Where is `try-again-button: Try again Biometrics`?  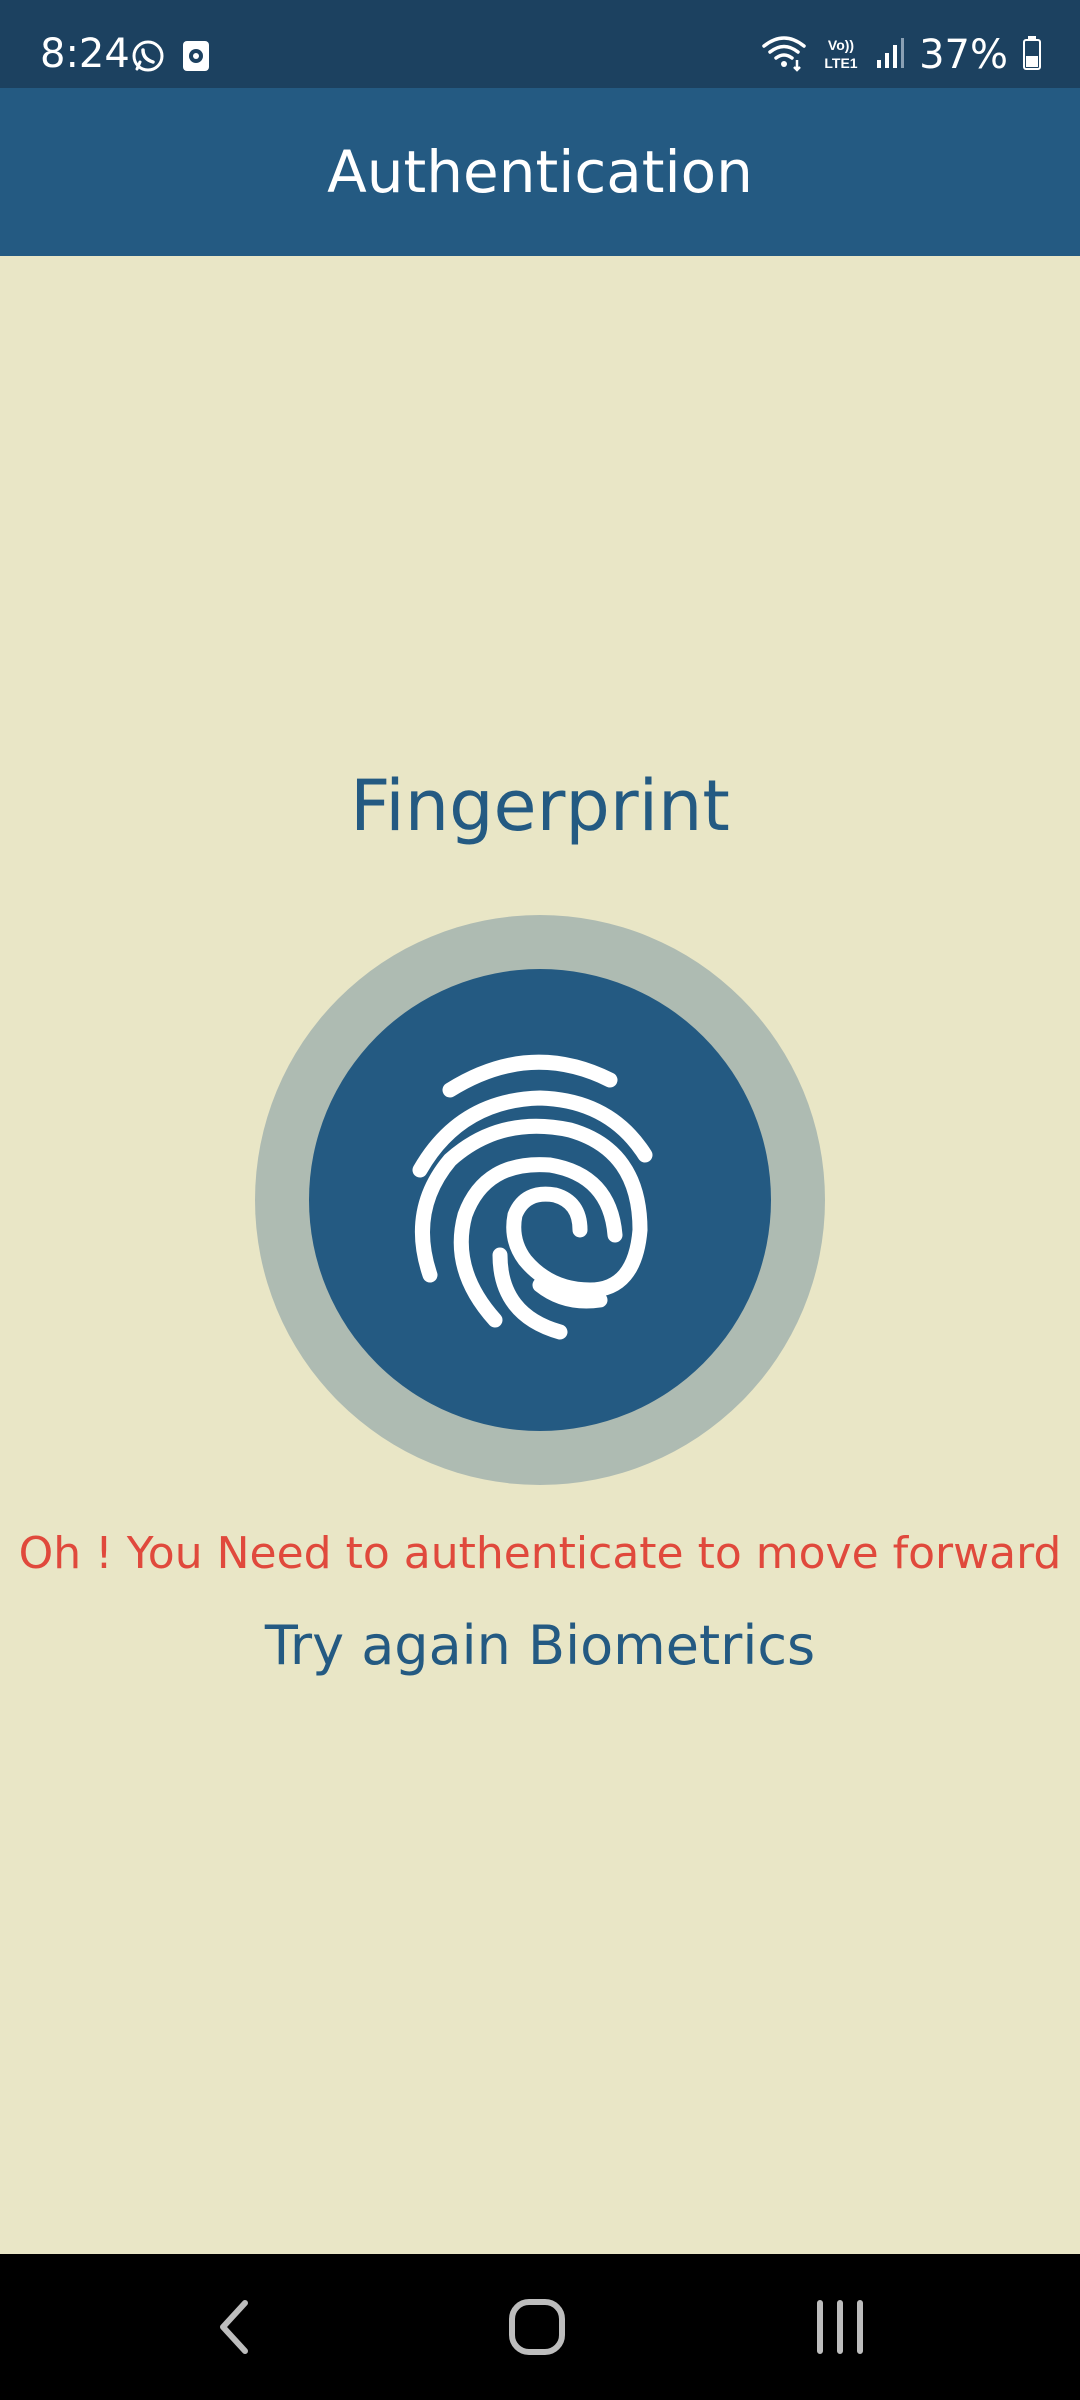
try-again-button: Try again Biometrics is located at coordinates (540, 1646).